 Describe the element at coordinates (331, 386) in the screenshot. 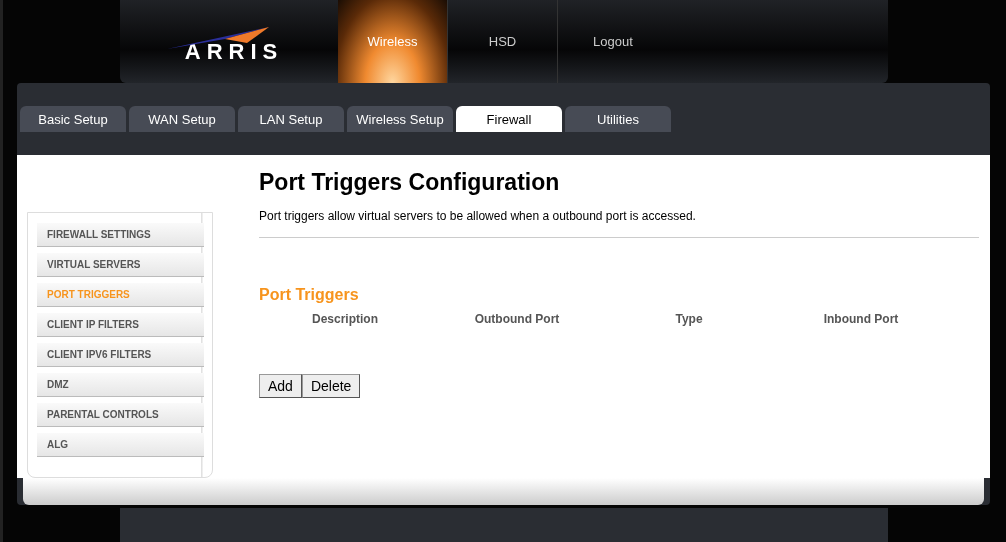

I see `action-button: Delete` at that location.